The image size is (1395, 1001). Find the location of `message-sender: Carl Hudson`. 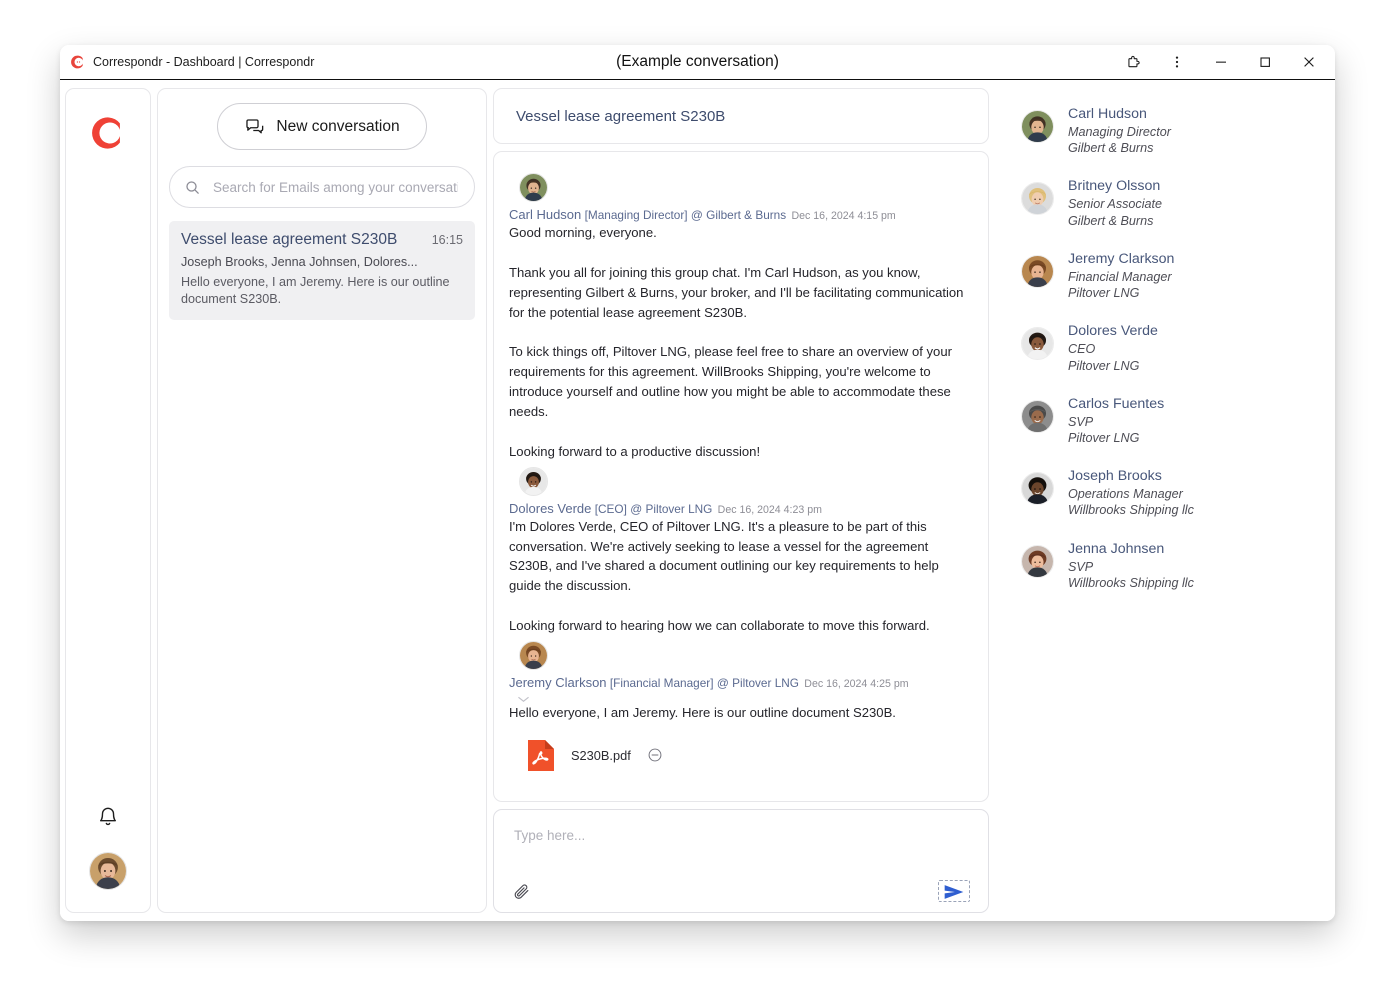

message-sender: Carl Hudson is located at coordinates (545, 214).